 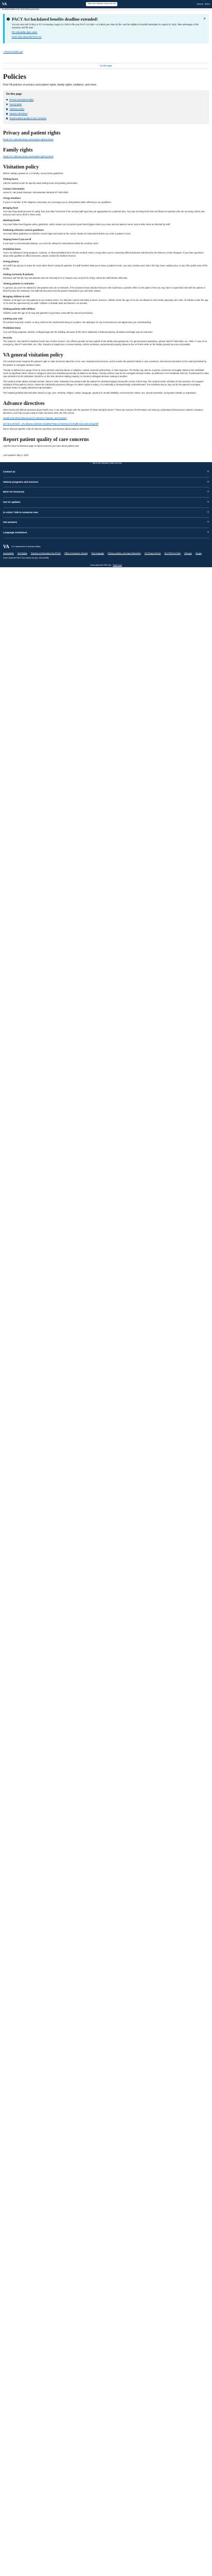 I want to click on footer-row-label: Language assistance, so click(x=15, y=532).